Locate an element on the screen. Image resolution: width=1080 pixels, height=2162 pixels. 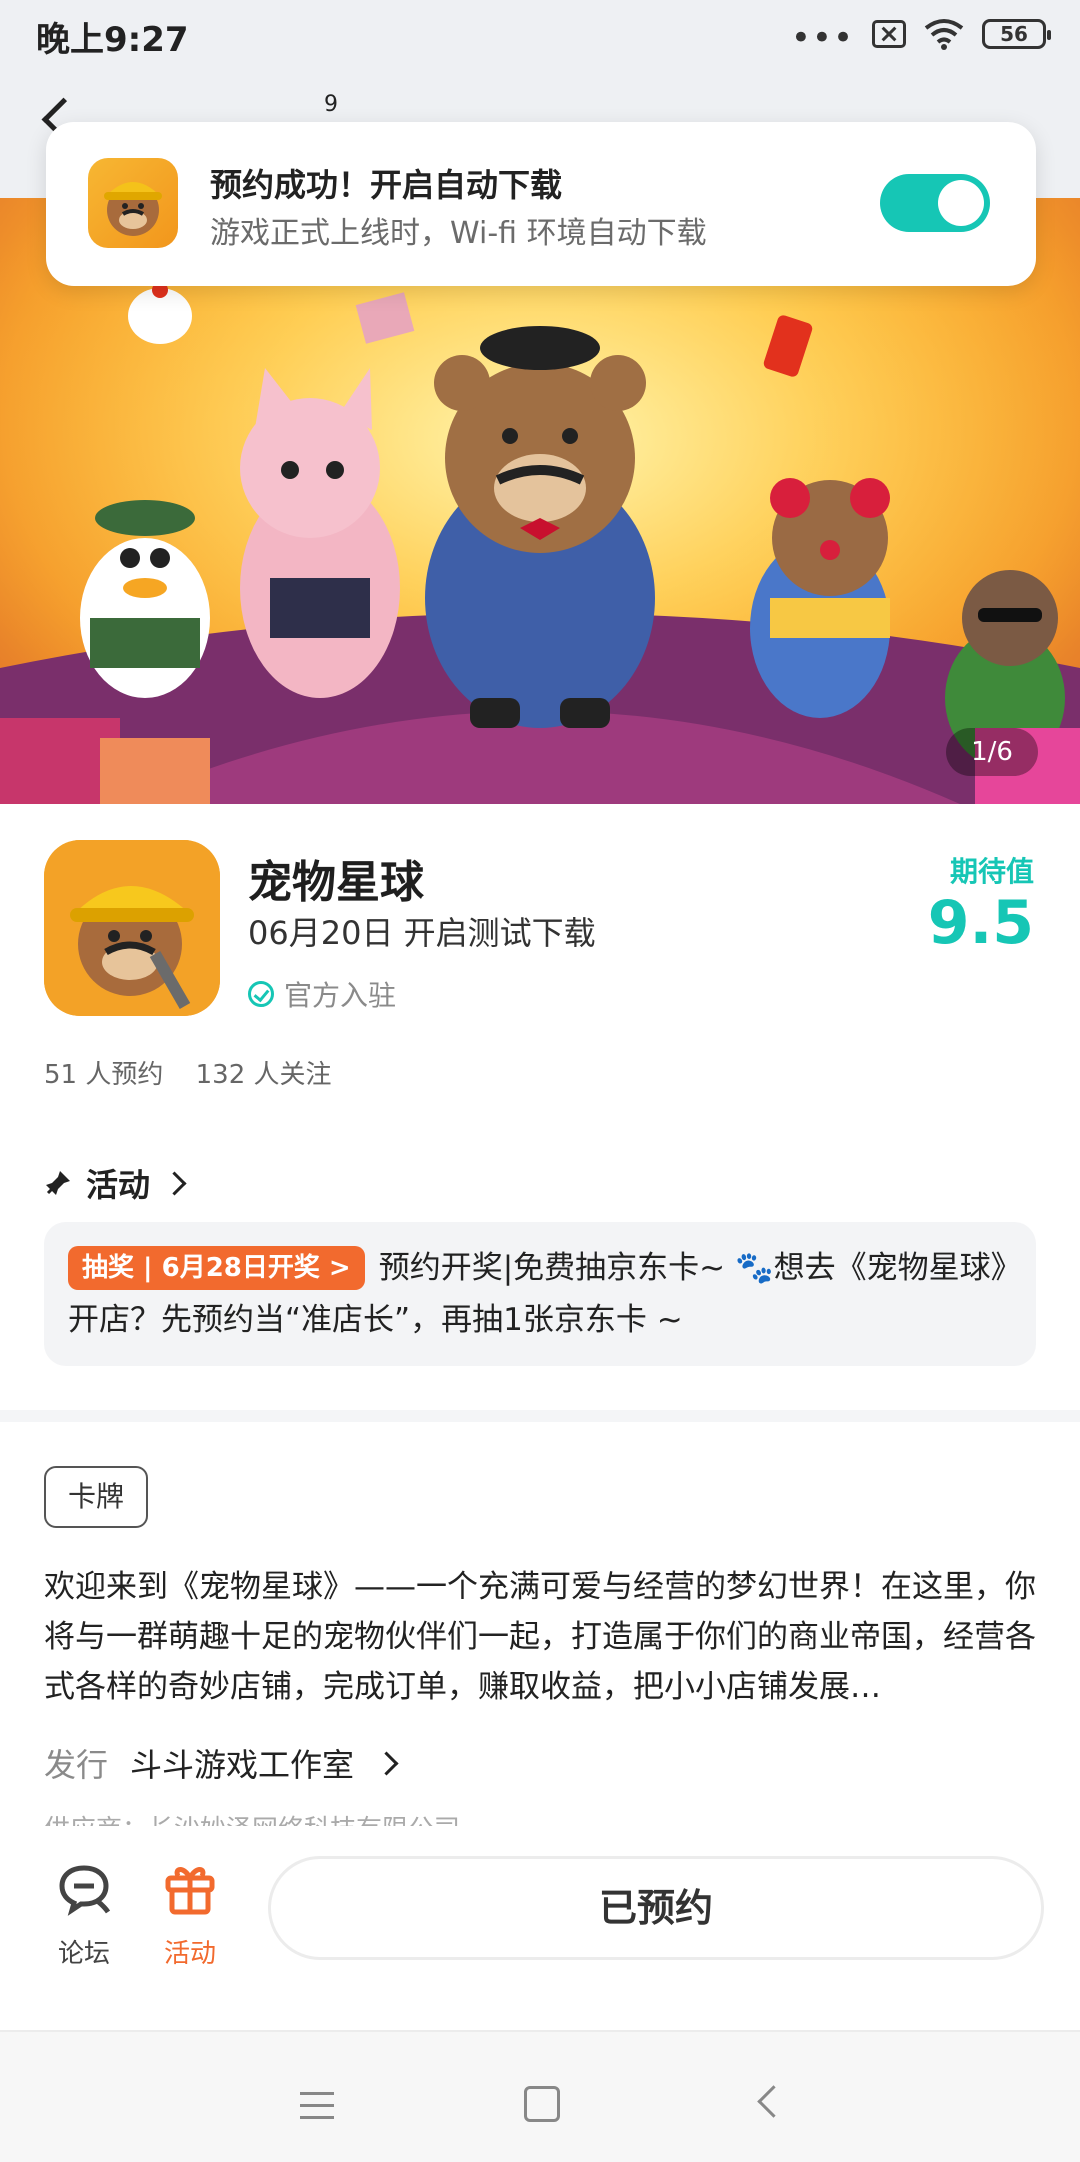
home-icon is located at coordinates (542, 2104).